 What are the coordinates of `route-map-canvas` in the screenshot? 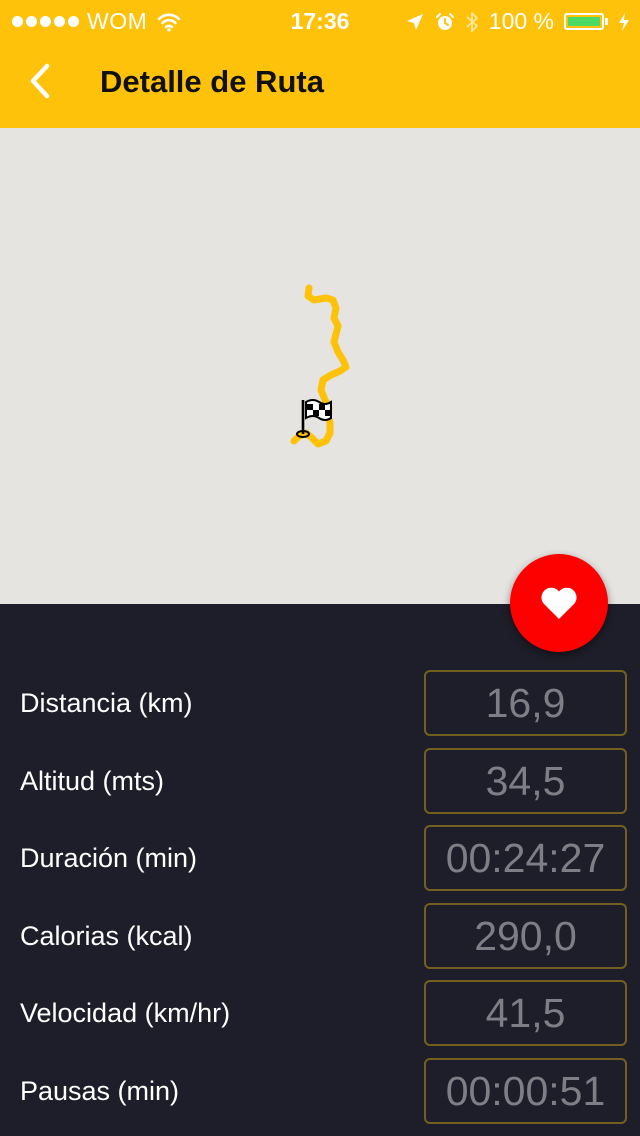 It's located at (320, 366).